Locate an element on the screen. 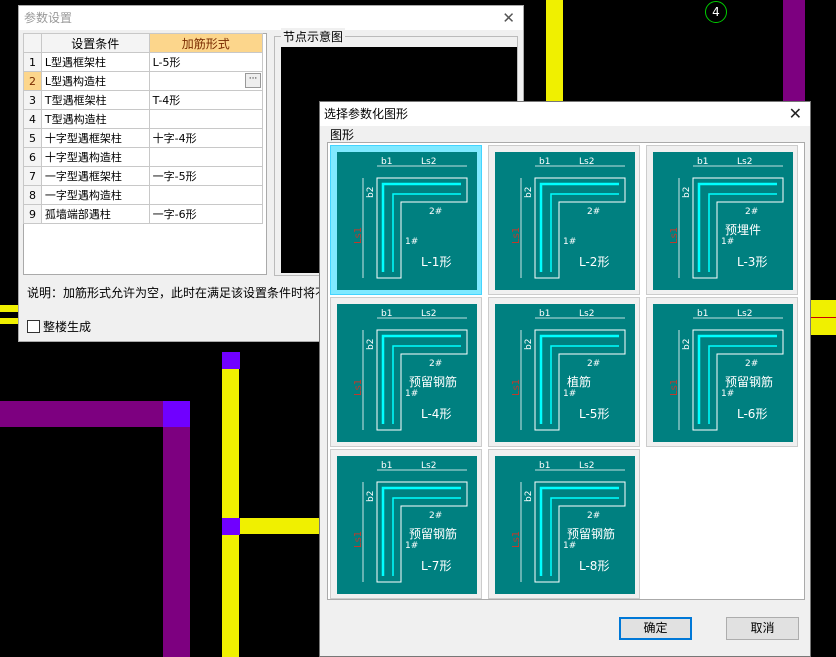 The image size is (836, 657). cad-wall-yellow-strip2 is located at coordinates (9, 321).